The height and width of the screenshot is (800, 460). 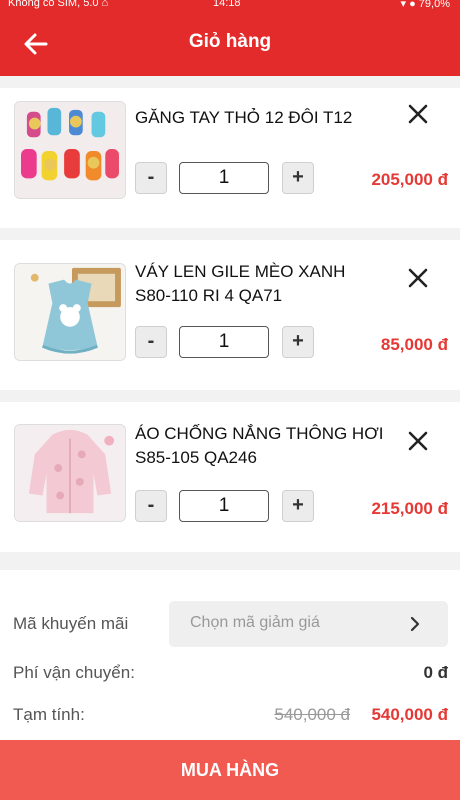 What do you see at coordinates (49, 714) in the screenshot?
I see `subtotal-label: Tạm tính:` at bounding box center [49, 714].